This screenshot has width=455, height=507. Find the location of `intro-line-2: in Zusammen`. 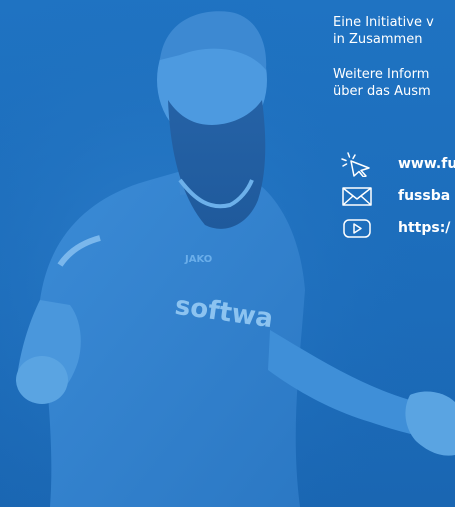

intro-line-2: in Zusammen is located at coordinates (378, 39).